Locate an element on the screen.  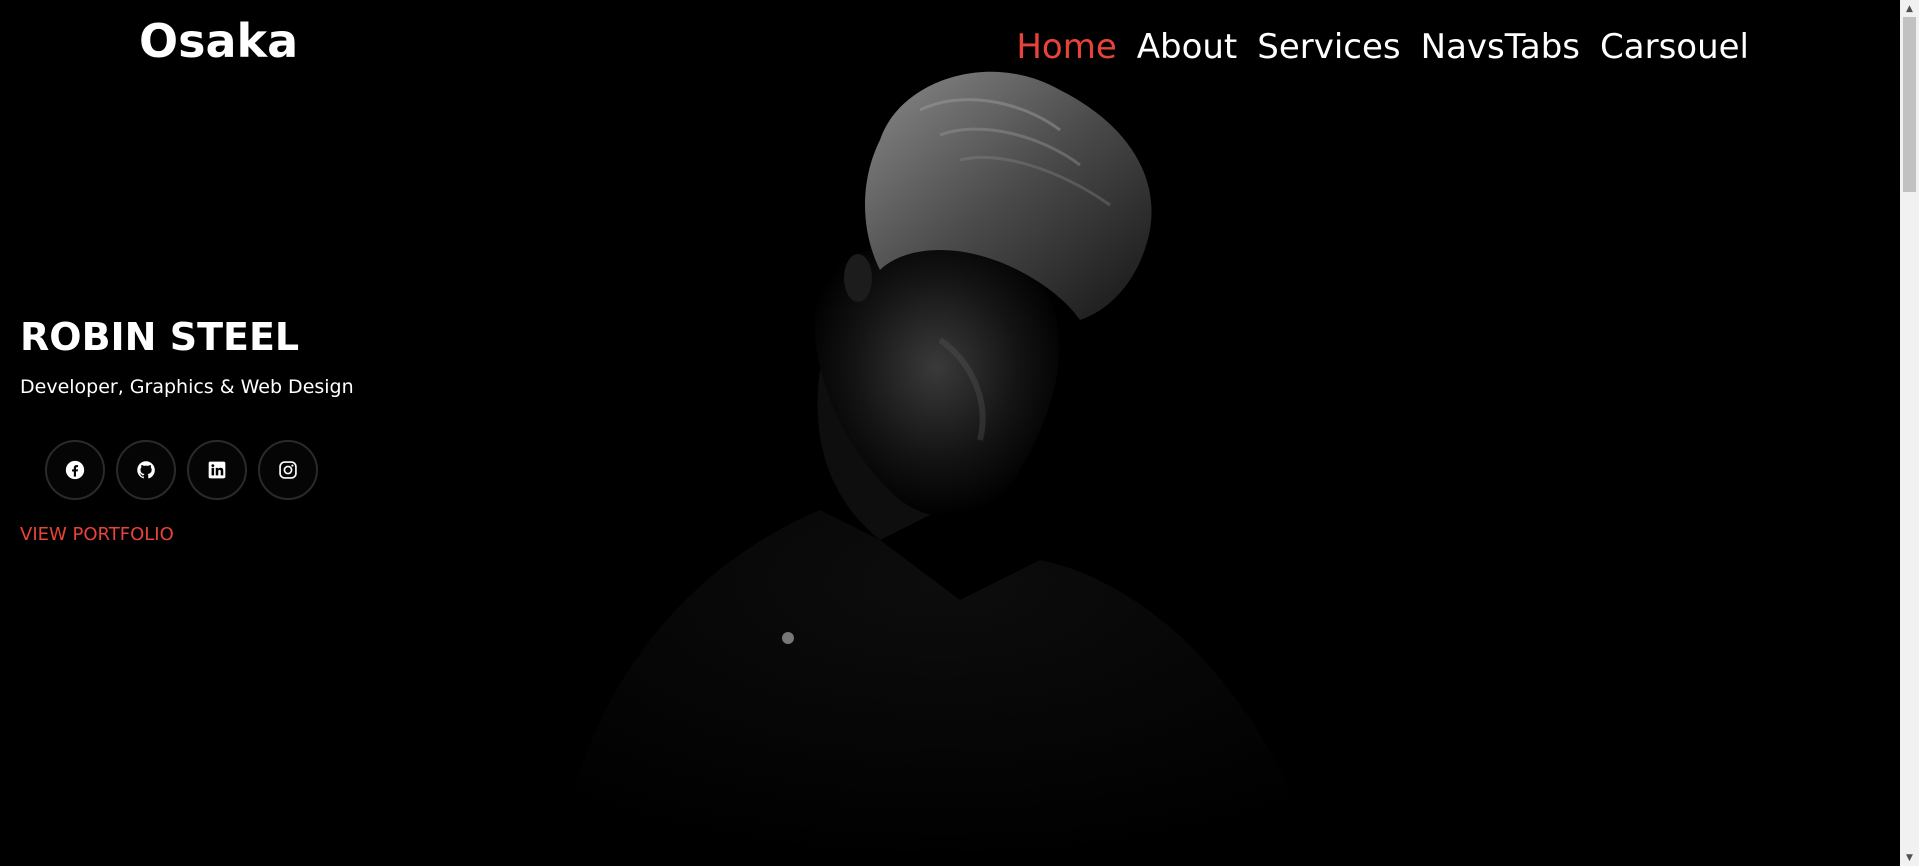
nav-item-navstabs: NavsTabs is located at coordinates (1500, 47).